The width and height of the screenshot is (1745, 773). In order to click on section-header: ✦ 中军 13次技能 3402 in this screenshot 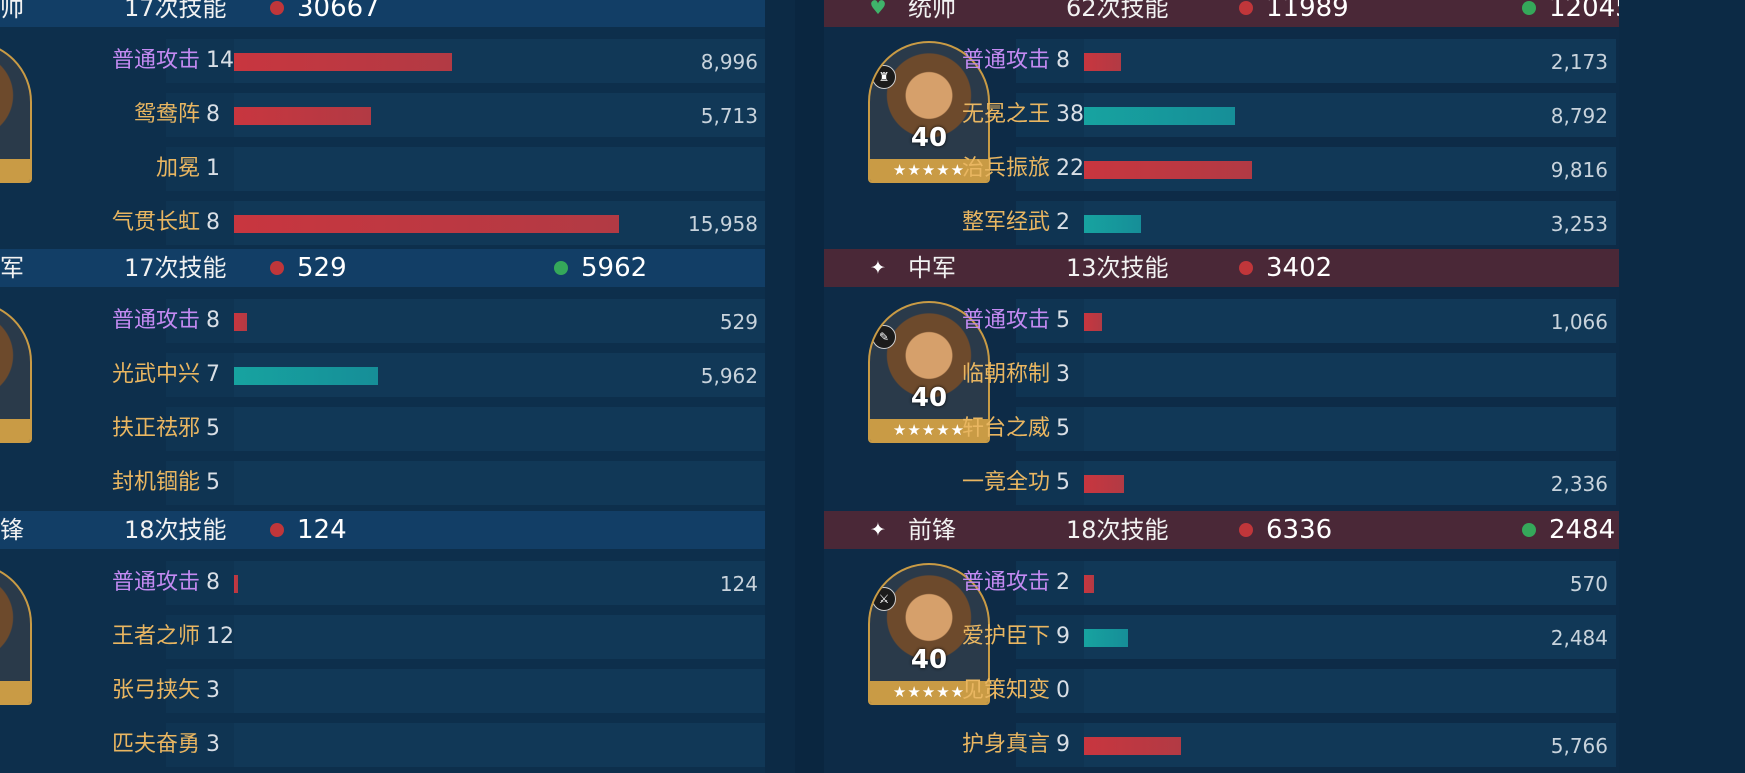, I will do `click(1221, 268)`.